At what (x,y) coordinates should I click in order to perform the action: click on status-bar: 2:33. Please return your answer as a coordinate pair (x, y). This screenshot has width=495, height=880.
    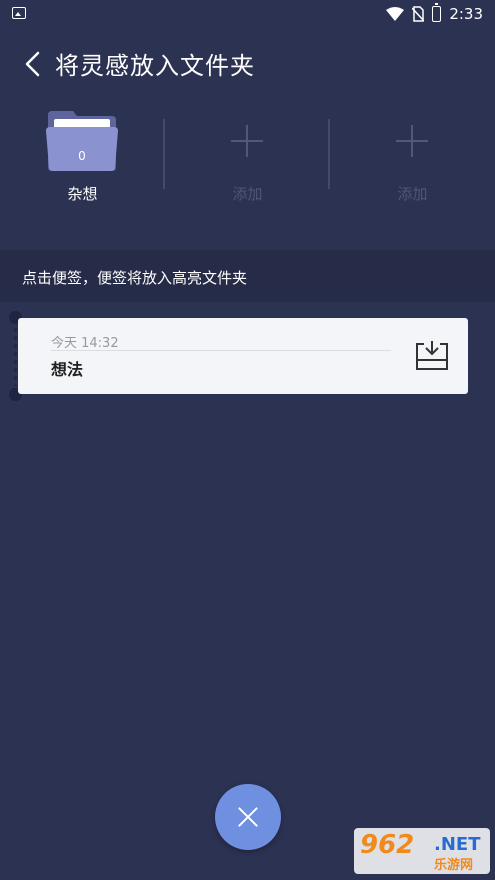
    Looking at the image, I should click on (247, 14).